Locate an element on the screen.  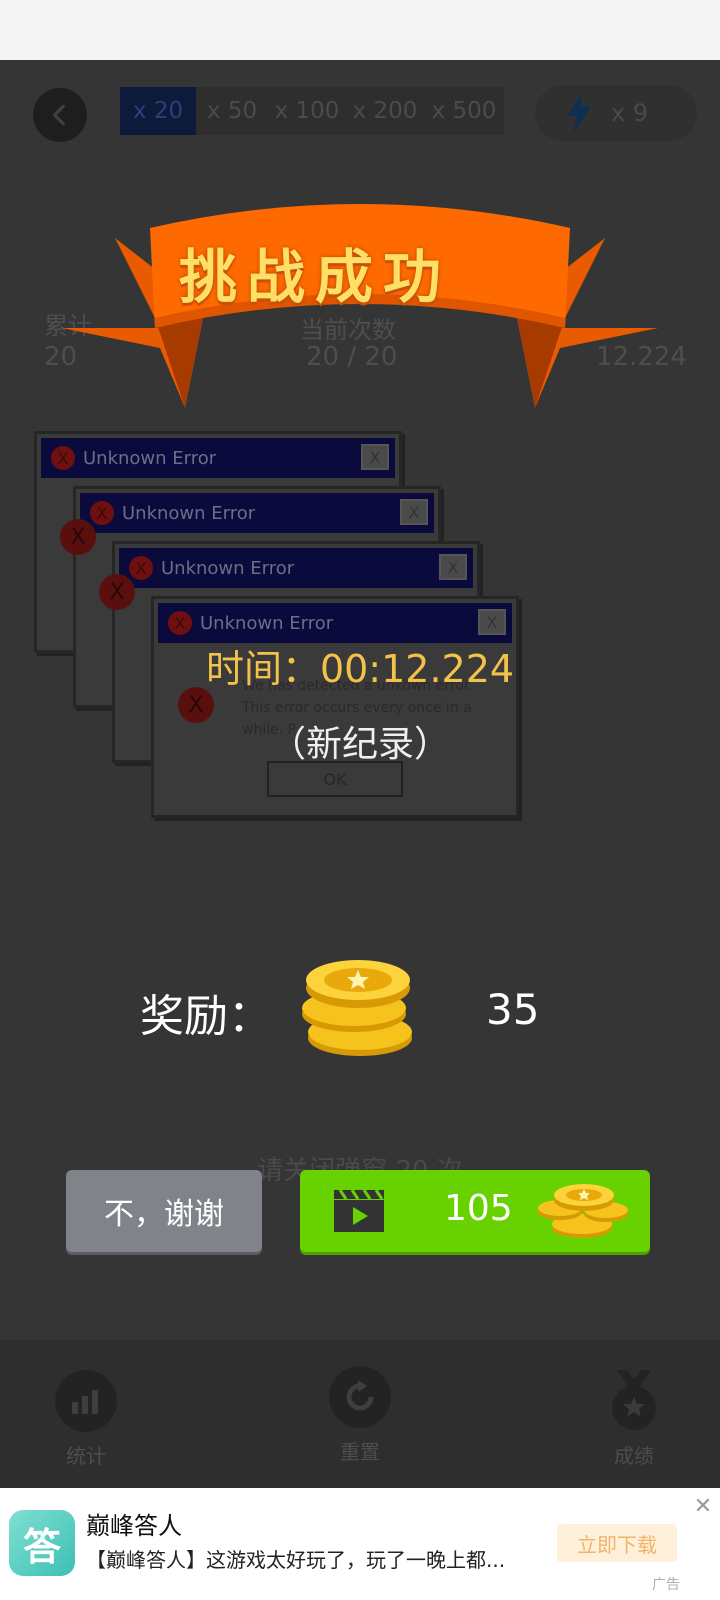
close-icon: ✕ is located at coordinates (703, 1507).